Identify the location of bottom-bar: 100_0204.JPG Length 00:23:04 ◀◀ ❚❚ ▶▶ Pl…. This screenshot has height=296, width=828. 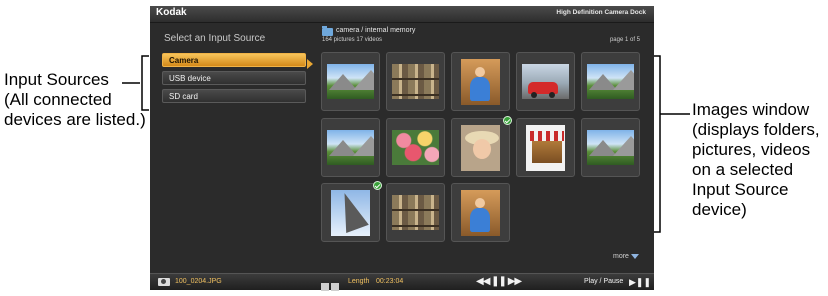
(402, 282).